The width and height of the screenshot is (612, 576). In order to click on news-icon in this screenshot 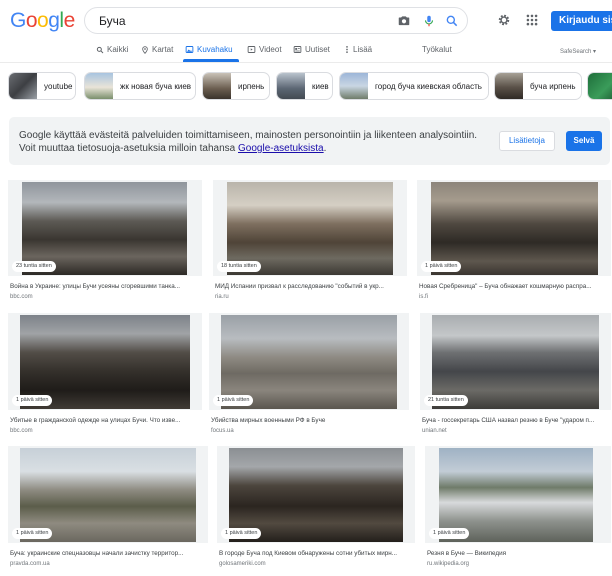, I will do `click(297, 49)`.